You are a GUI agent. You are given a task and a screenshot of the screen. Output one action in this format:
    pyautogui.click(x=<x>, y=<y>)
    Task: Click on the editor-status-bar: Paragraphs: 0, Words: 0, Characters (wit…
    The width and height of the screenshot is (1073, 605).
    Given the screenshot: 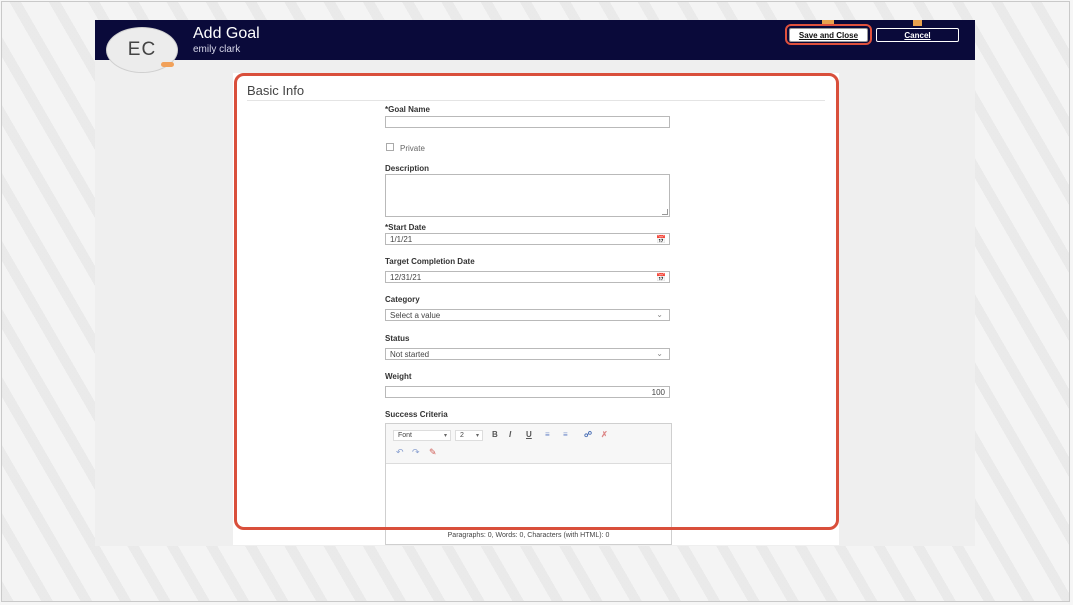 What is the action you would take?
    pyautogui.click(x=528, y=535)
    